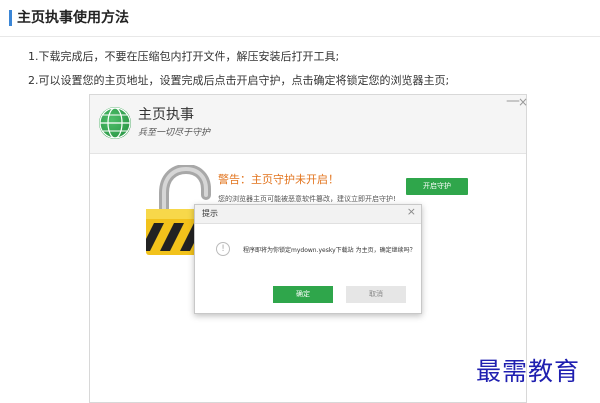 This screenshot has height=403, width=600. Describe the element at coordinates (303, 294) in the screenshot. I see `dialog-ok-button: 确定` at that location.